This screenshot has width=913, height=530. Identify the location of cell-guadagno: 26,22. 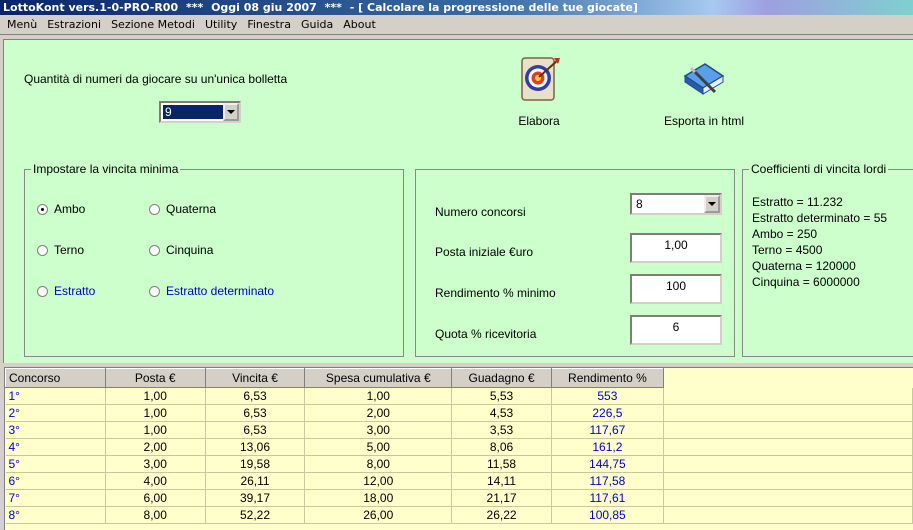
(501, 515).